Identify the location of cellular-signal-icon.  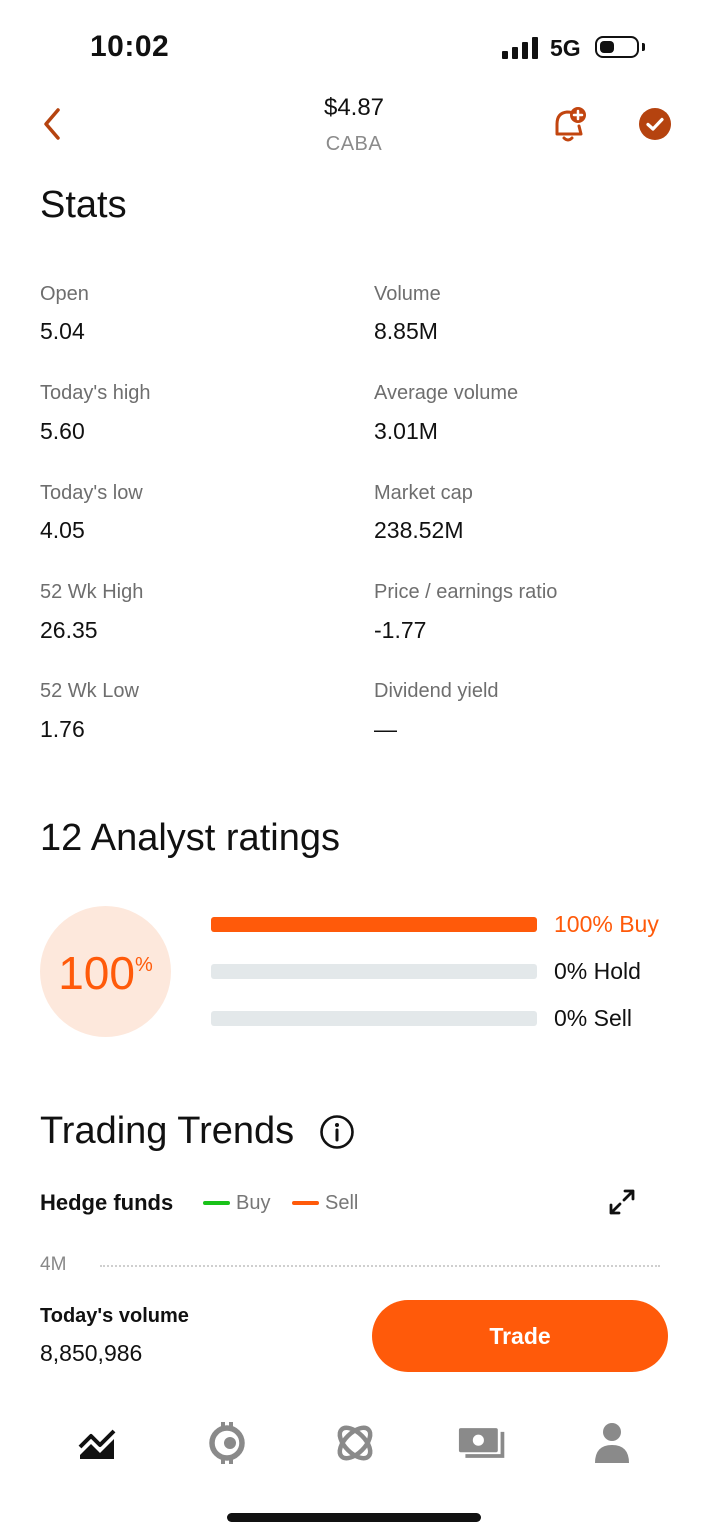
(520, 48).